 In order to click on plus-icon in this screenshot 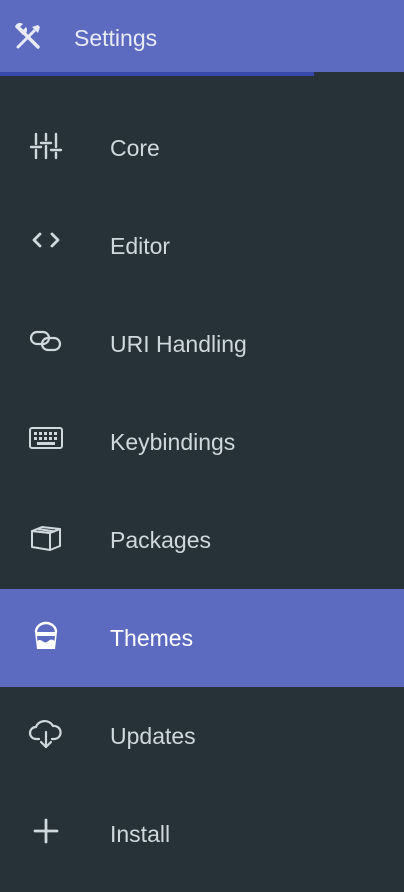, I will do `click(46, 834)`.